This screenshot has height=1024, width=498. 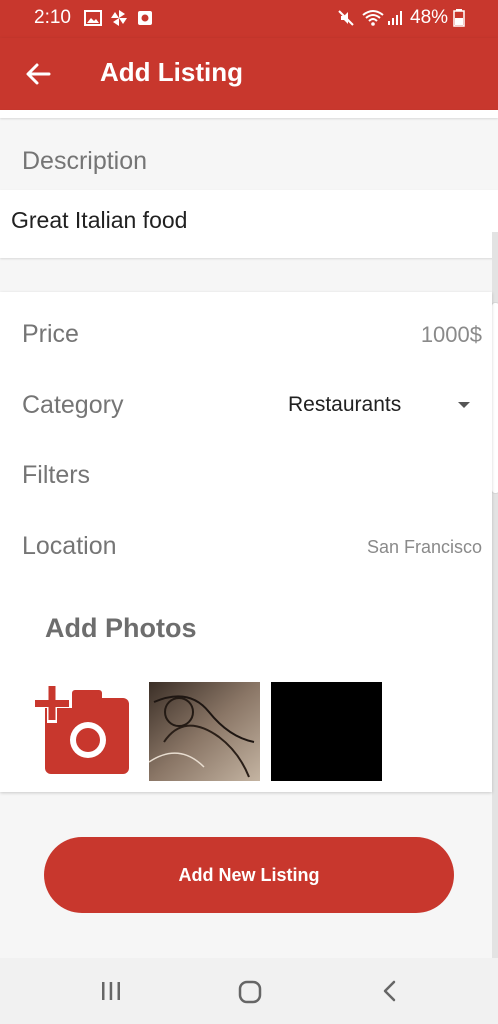 I want to click on home-icon, so click(x=250, y=992).